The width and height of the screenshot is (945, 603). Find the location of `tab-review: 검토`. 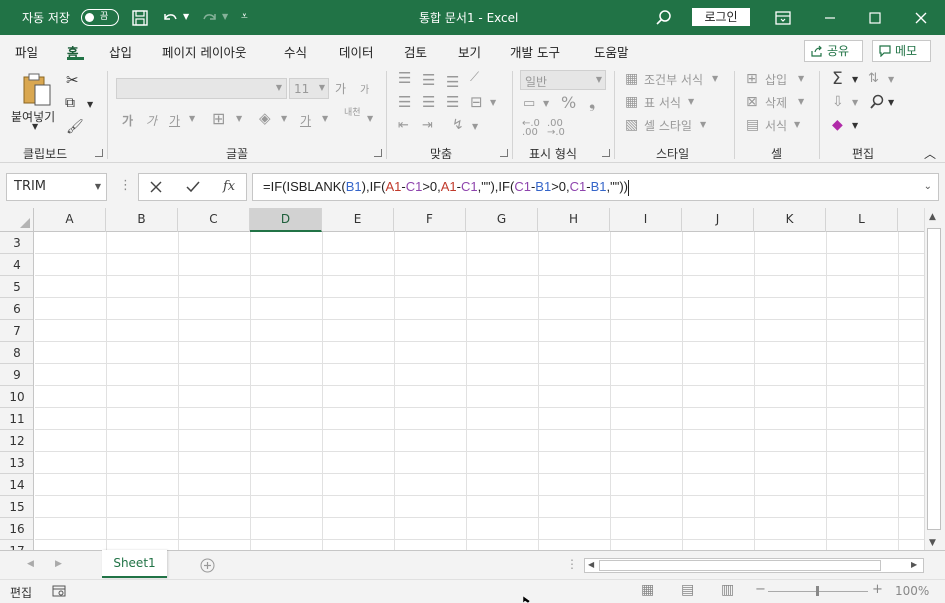

tab-review: 검토 is located at coordinates (415, 51).